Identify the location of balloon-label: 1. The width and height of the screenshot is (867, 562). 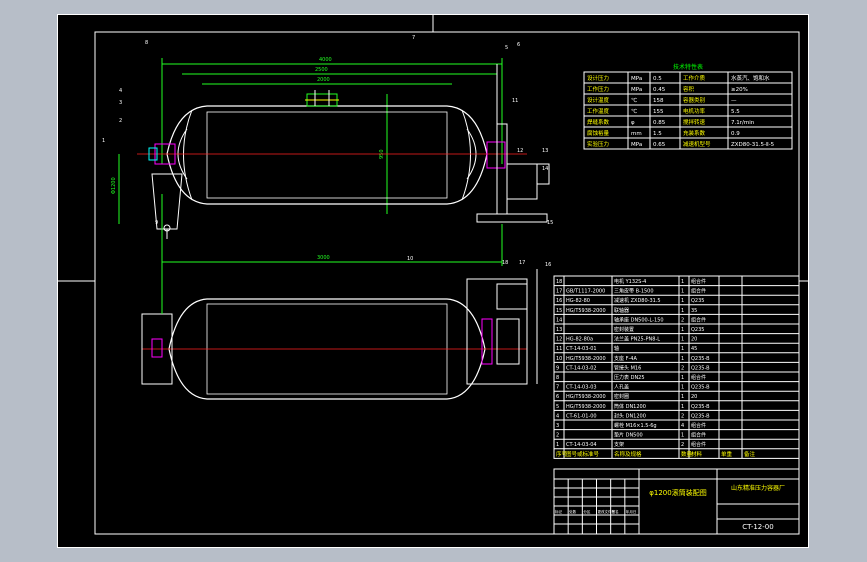
(103, 141).